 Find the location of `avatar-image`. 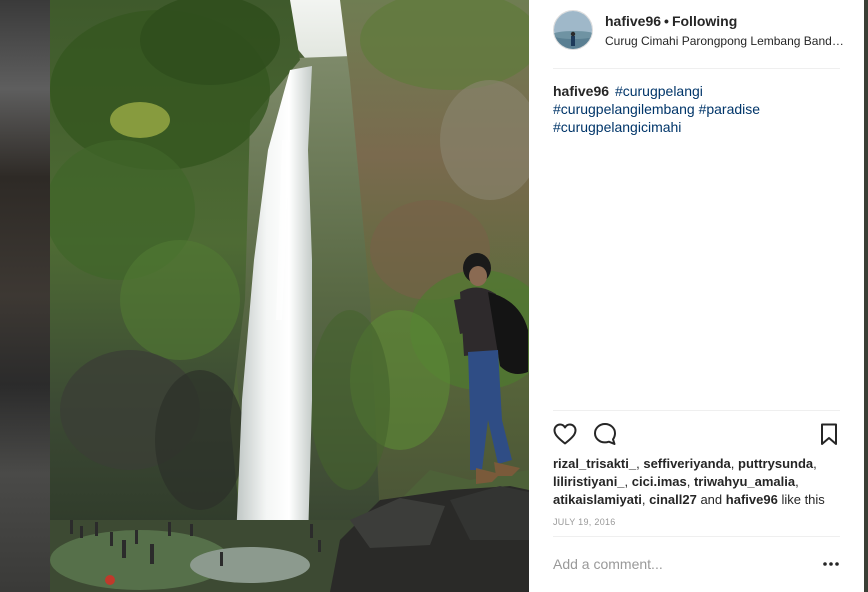

avatar-image is located at coordinates (573, 30).